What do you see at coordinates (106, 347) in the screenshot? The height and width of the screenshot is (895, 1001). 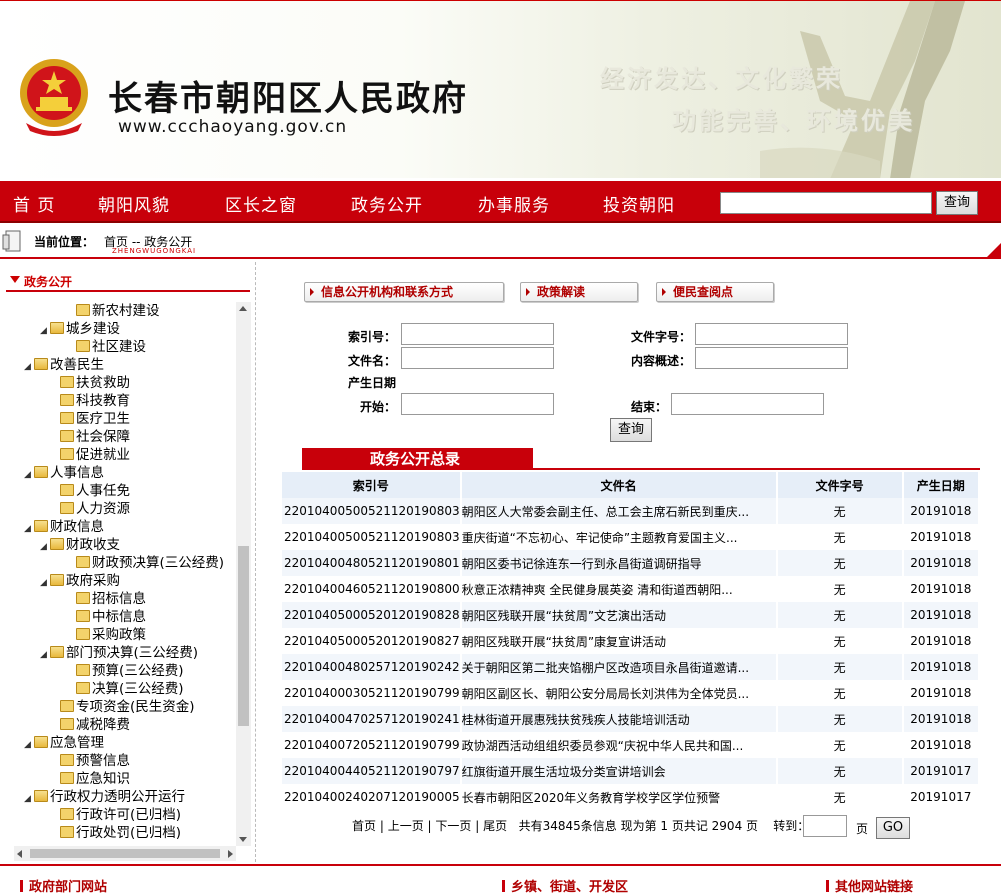 I see `tree-item: 社区建设` at bounding box center [106, 347].